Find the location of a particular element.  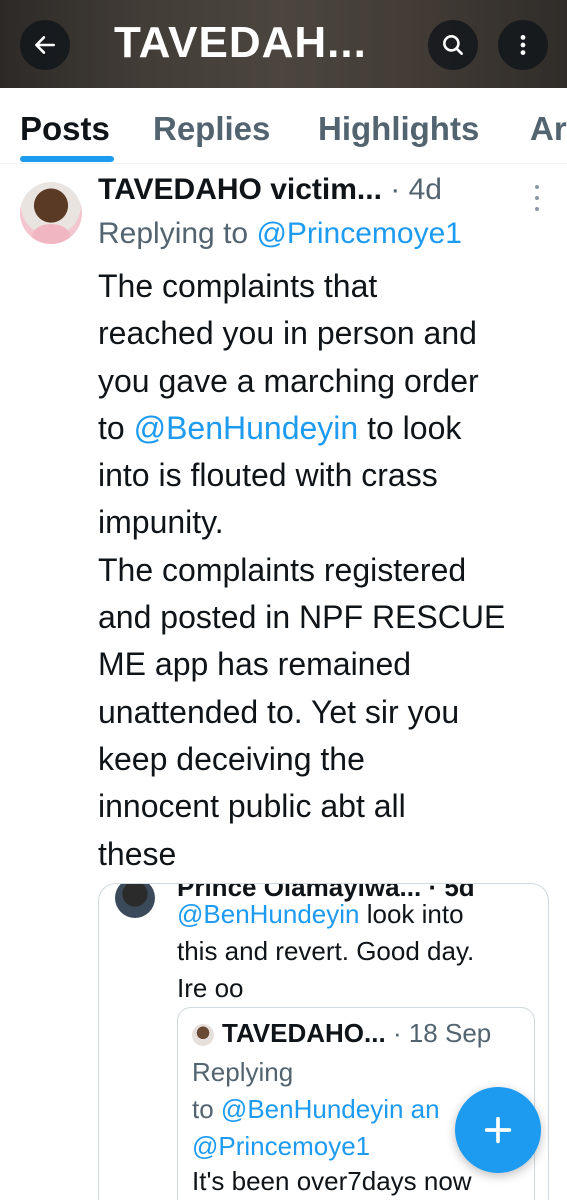

avatar is located at coordinates (51, 213).